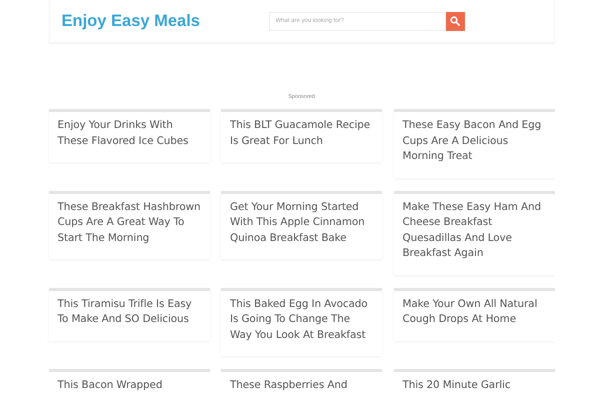  What do you see at coordinates (474, 232) in the screenshot?
I see `article-card: Make These Easy Ham And Cheese Breakfast Quesadillas And Love Breakfast Again` at bounding box center [474, 232].